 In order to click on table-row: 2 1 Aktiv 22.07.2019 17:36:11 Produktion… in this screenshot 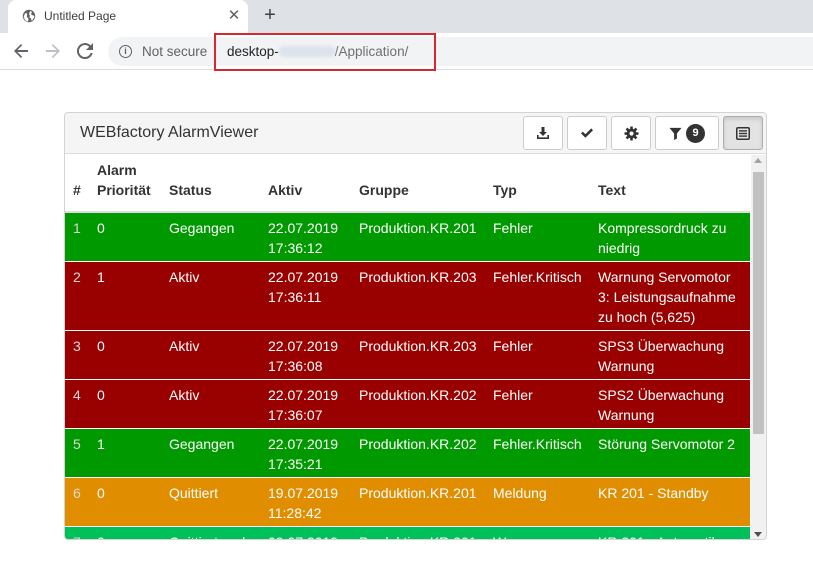, I will do `click(407, 296)`.